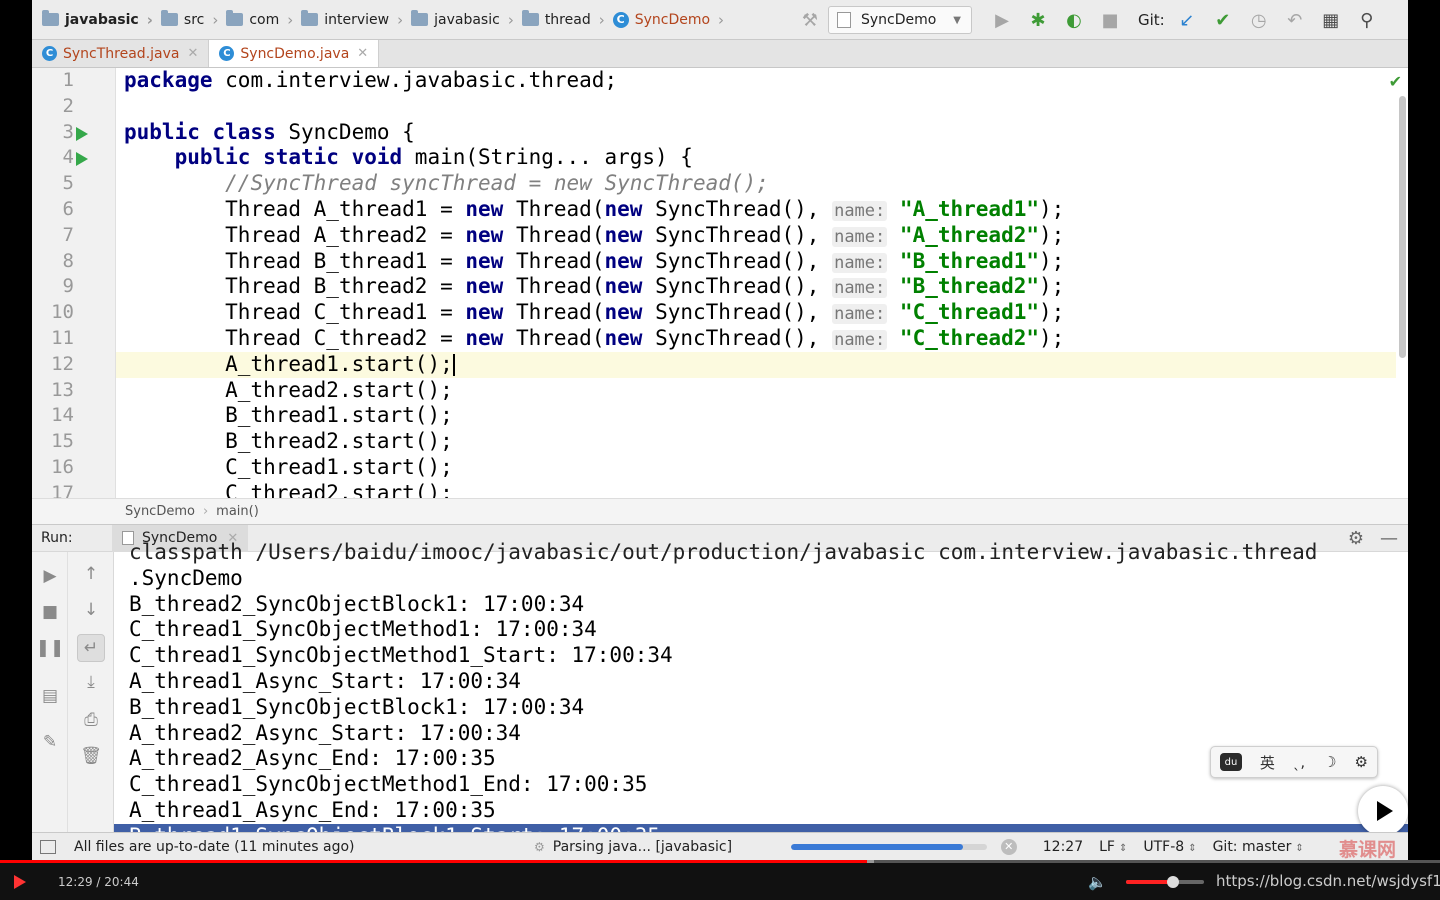  Describe the element at coordinates (759, 468) in the screenshot. I see `code-line: C_thread1.start();` at that location.